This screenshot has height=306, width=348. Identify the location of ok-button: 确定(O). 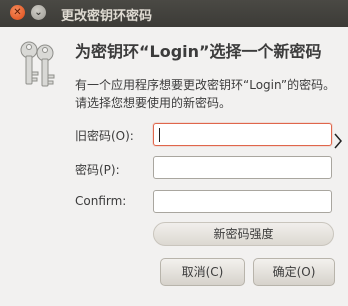
(294, 272).